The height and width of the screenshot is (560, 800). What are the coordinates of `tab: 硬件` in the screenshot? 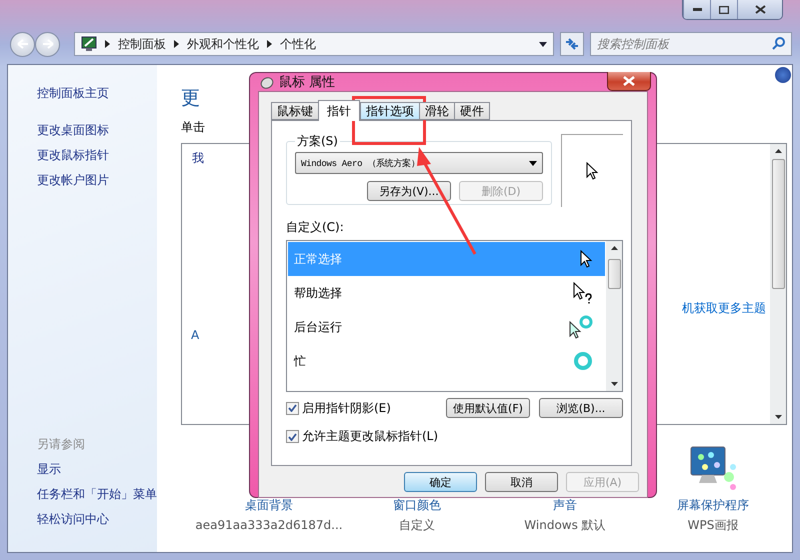 It's located at (472, 111).